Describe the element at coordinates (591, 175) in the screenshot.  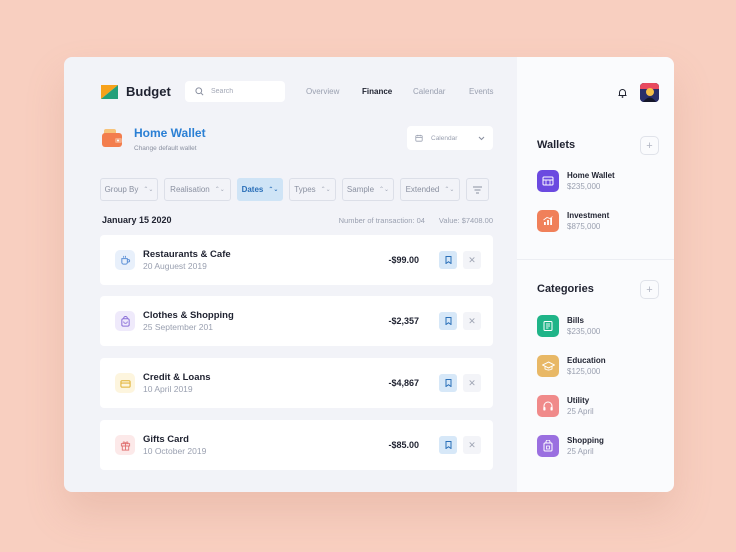
I see `wallet-name: Home Wallet` at that location.